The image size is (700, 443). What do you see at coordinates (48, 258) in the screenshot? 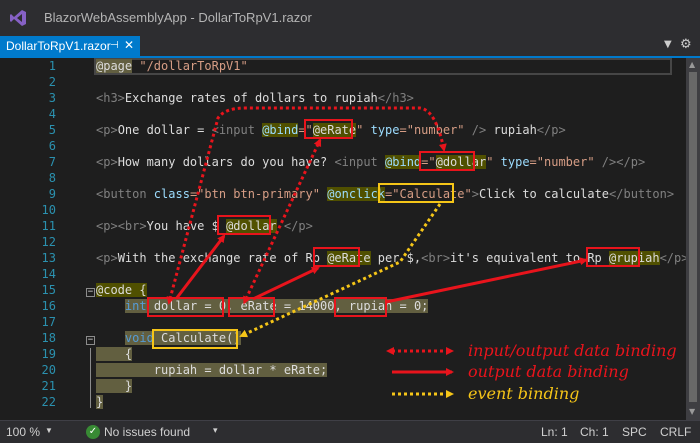
I see `line-number: 13` at bounding box center [48, 258].